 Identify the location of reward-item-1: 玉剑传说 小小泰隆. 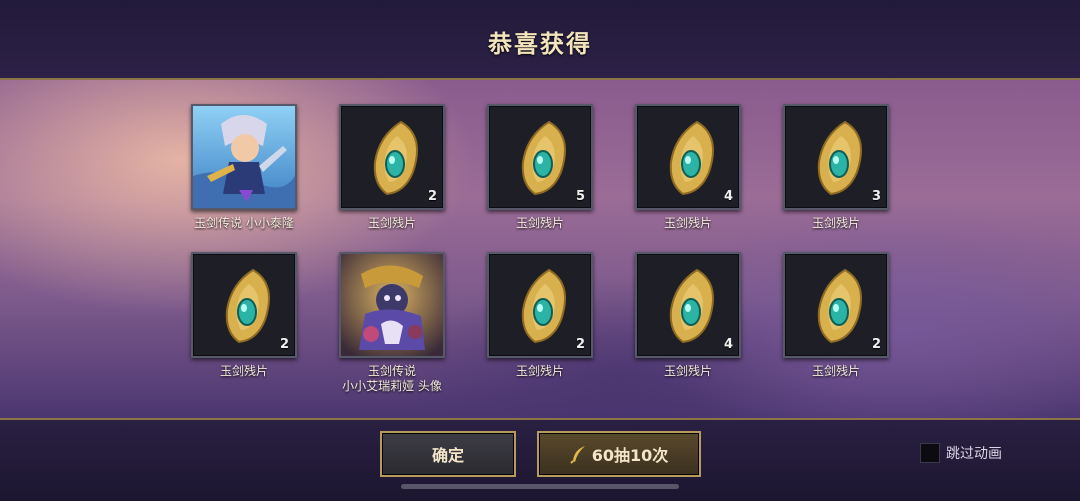
(244, 167).